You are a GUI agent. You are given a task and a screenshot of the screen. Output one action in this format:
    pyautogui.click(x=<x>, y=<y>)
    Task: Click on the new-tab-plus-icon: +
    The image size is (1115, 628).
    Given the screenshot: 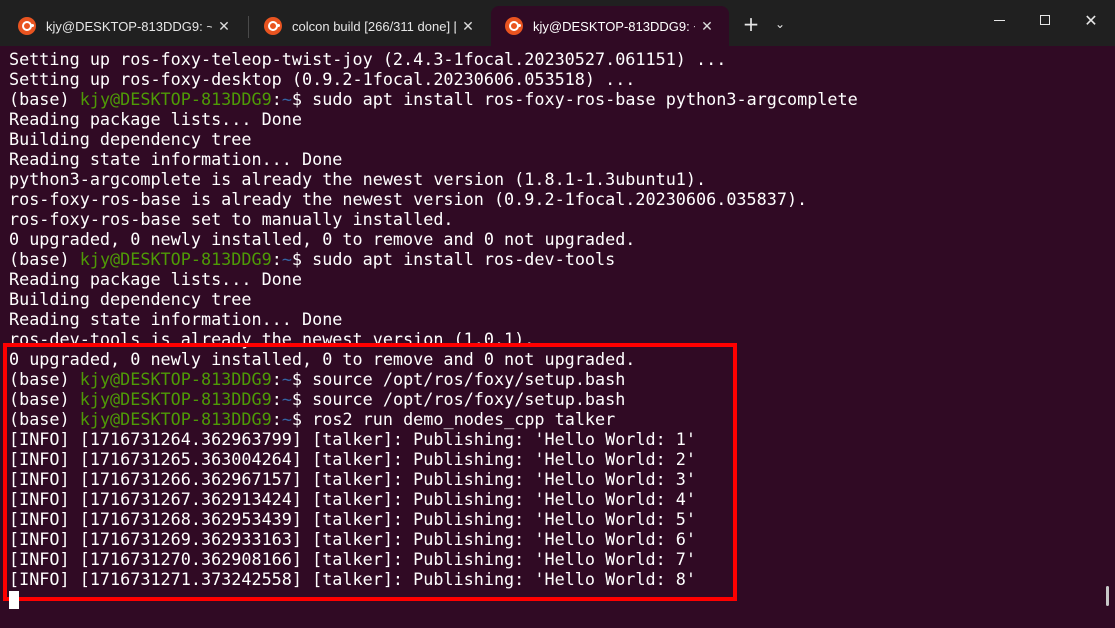 What is the action you would take?
    pyautogui.click(x=751, y=24)
    